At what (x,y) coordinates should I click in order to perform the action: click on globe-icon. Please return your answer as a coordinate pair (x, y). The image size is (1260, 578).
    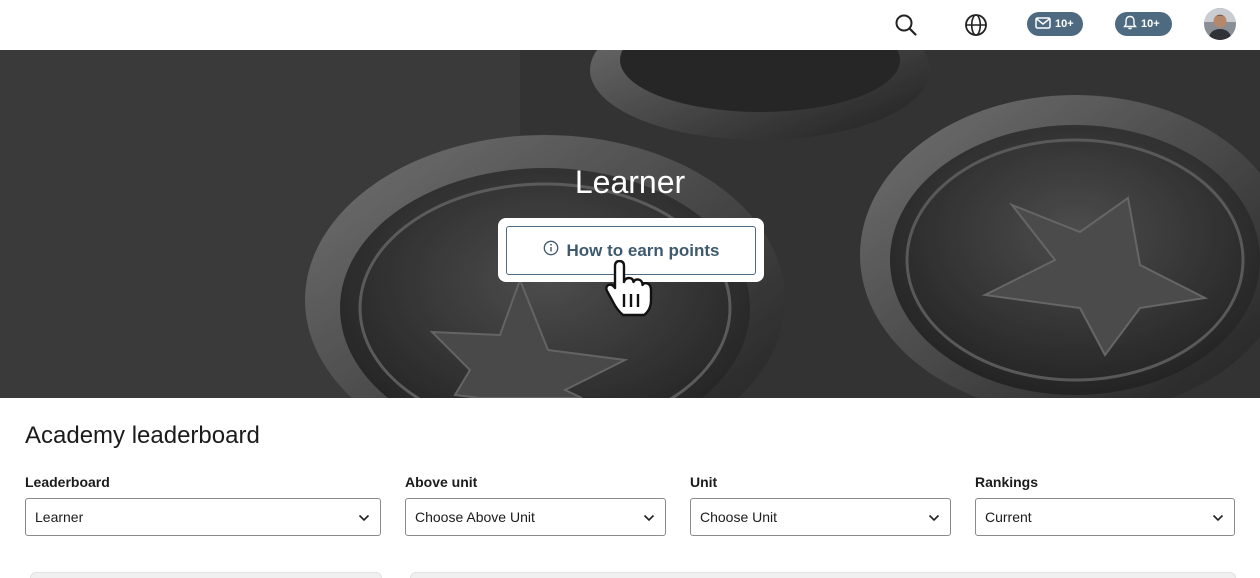
    Looking at the image, I should click on (976, 25).